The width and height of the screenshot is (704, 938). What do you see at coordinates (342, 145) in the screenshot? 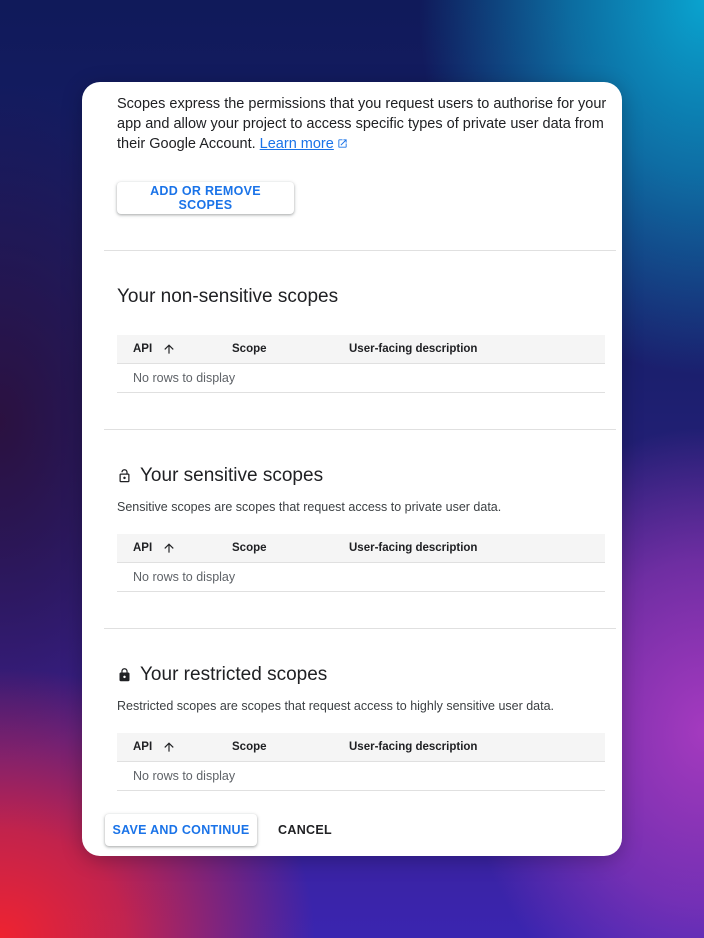
I see `external-link-icon` at bounding box center [342, 145].